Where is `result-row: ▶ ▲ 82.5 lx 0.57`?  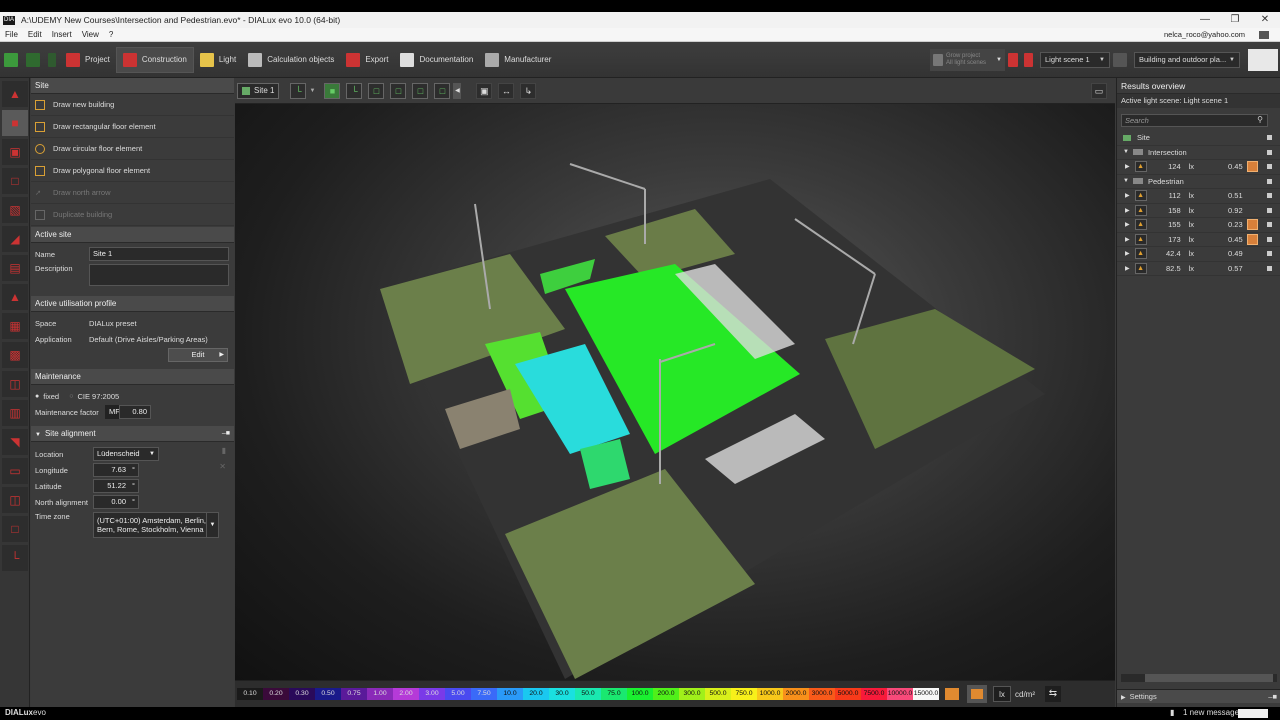
result-row: ▶ ▲ 82.5 lx 0.57 is located at coordinates (1198, 269).